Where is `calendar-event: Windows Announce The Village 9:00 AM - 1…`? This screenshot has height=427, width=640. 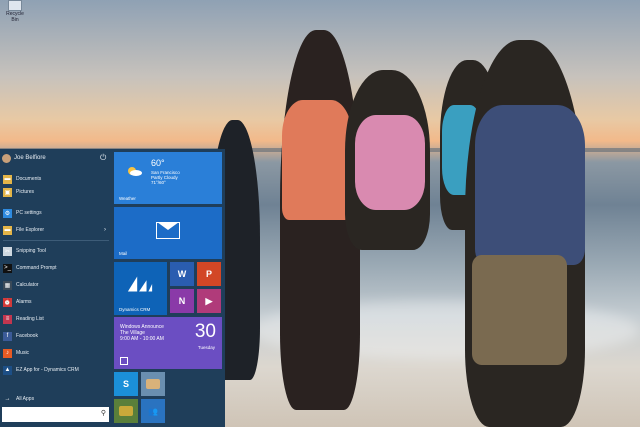 calendar-event: Windows Announce The Village 9:00 AM - 1… is located at coordinates (142, 333).